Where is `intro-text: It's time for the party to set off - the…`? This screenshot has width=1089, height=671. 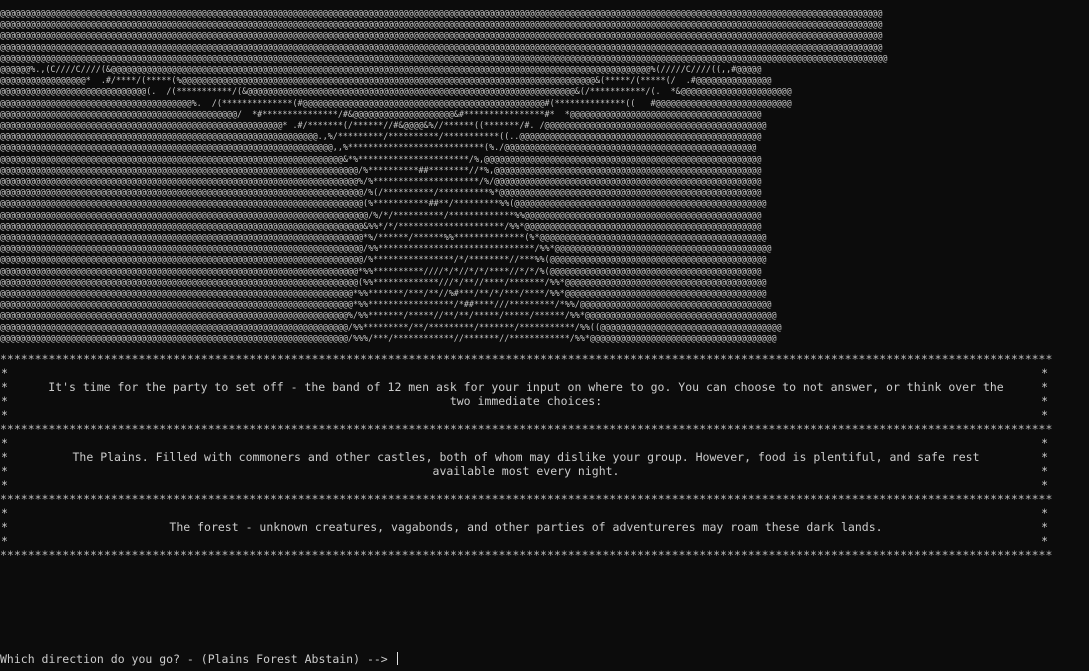
intro-text: It's time for the party to set off - the… is located at coordinates (526, 394).